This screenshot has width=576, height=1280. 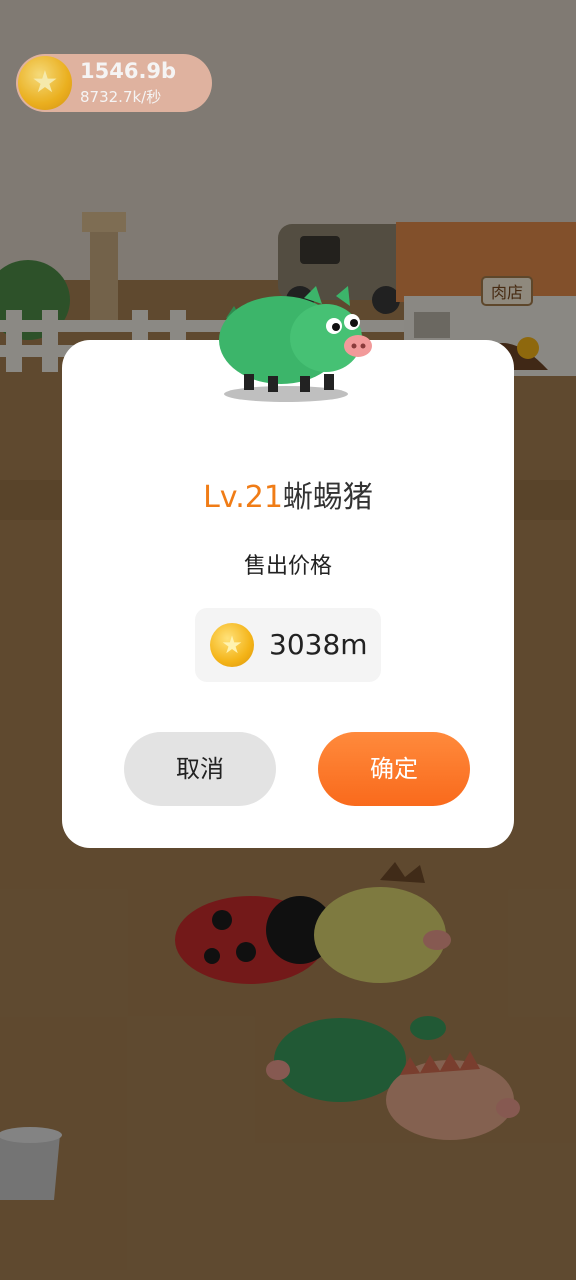 I want to click on pig-name: 蜥蜴猪, so click(x=327, y=497).